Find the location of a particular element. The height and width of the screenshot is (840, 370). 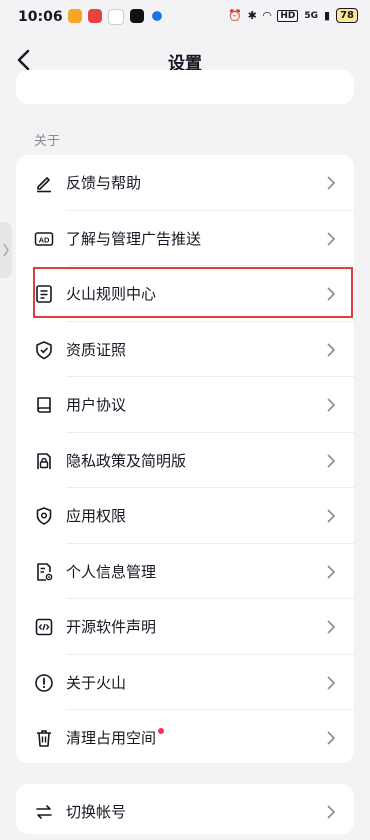

alarm-icon: ⏰ is located at coordinates (234, 15).